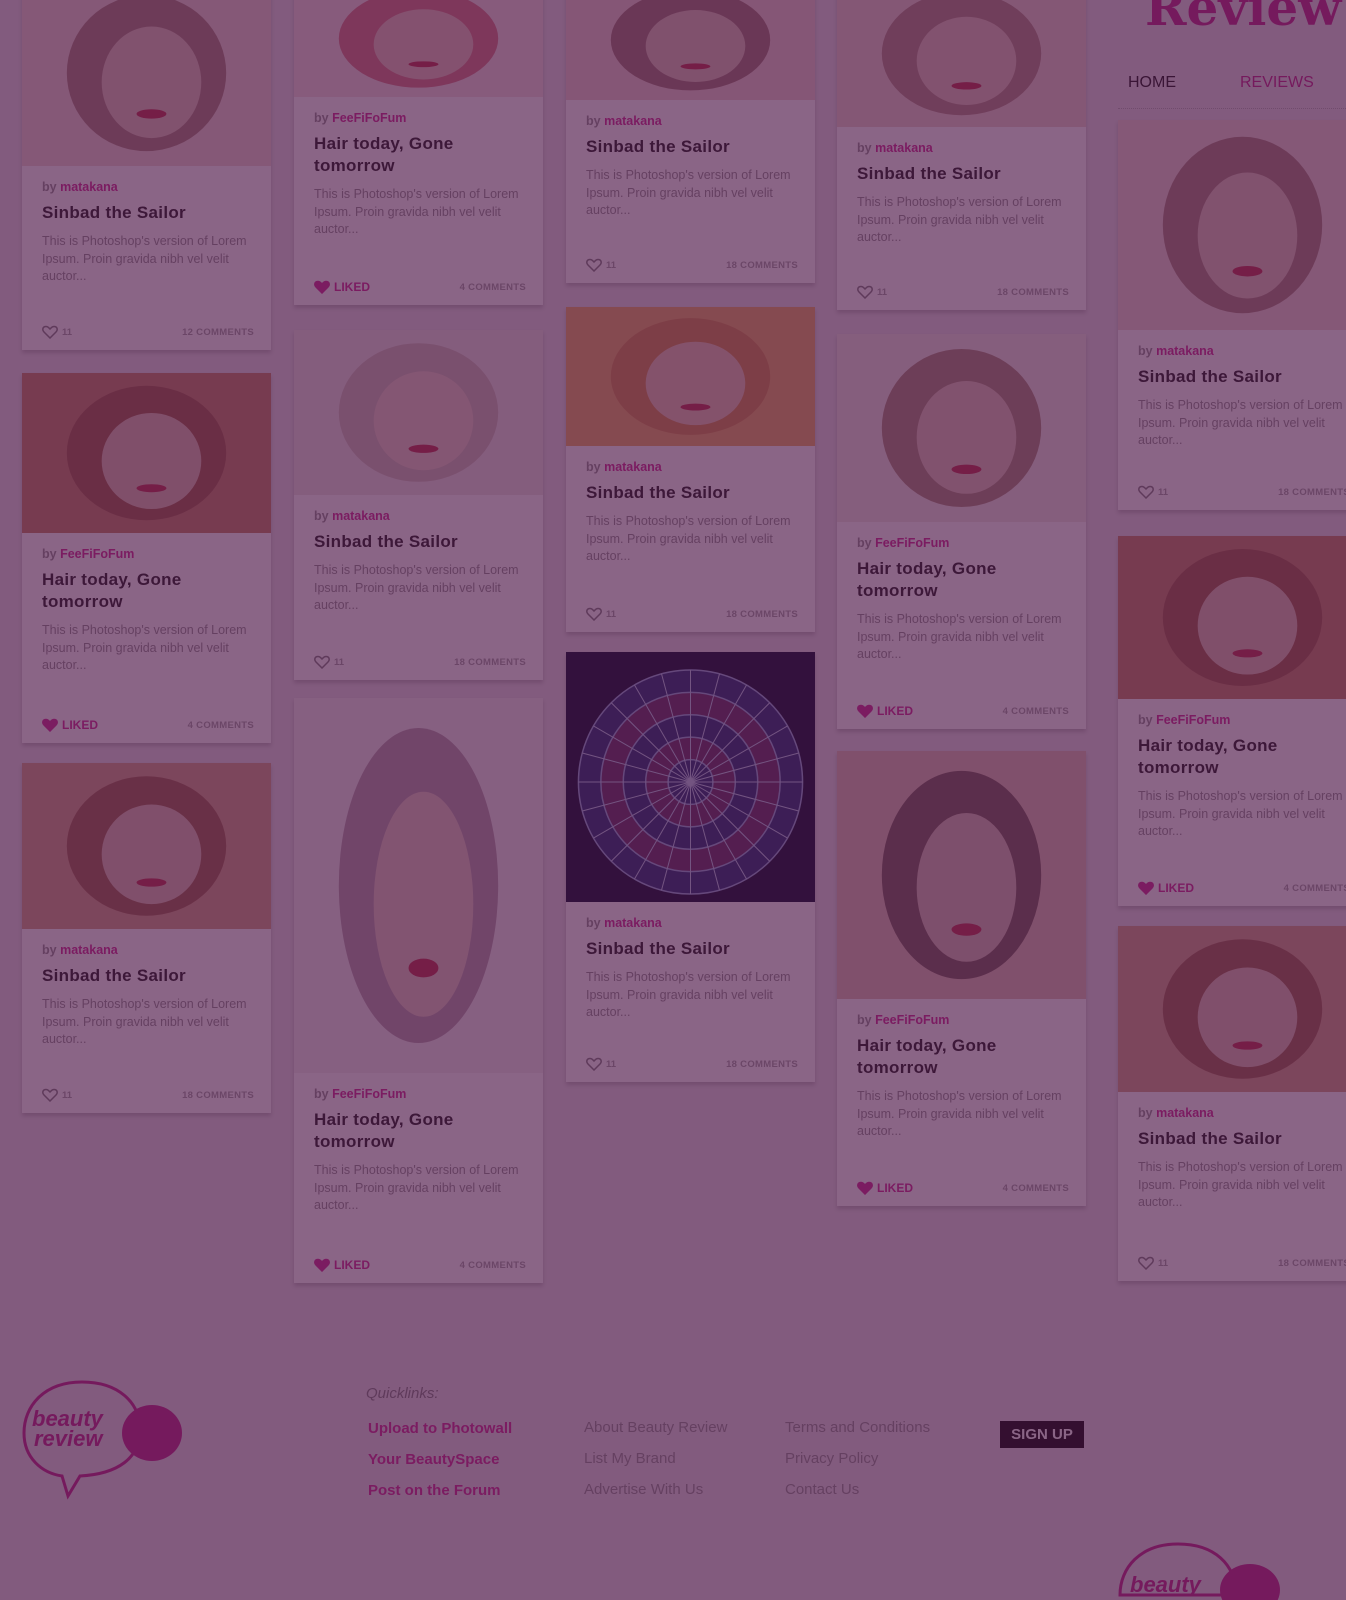 This screenshot has width=1346, height=1600. Describe the element at coordinates (822, 1489) in the screenshot. I see `footer-link-contact: Contact Us` at that location.